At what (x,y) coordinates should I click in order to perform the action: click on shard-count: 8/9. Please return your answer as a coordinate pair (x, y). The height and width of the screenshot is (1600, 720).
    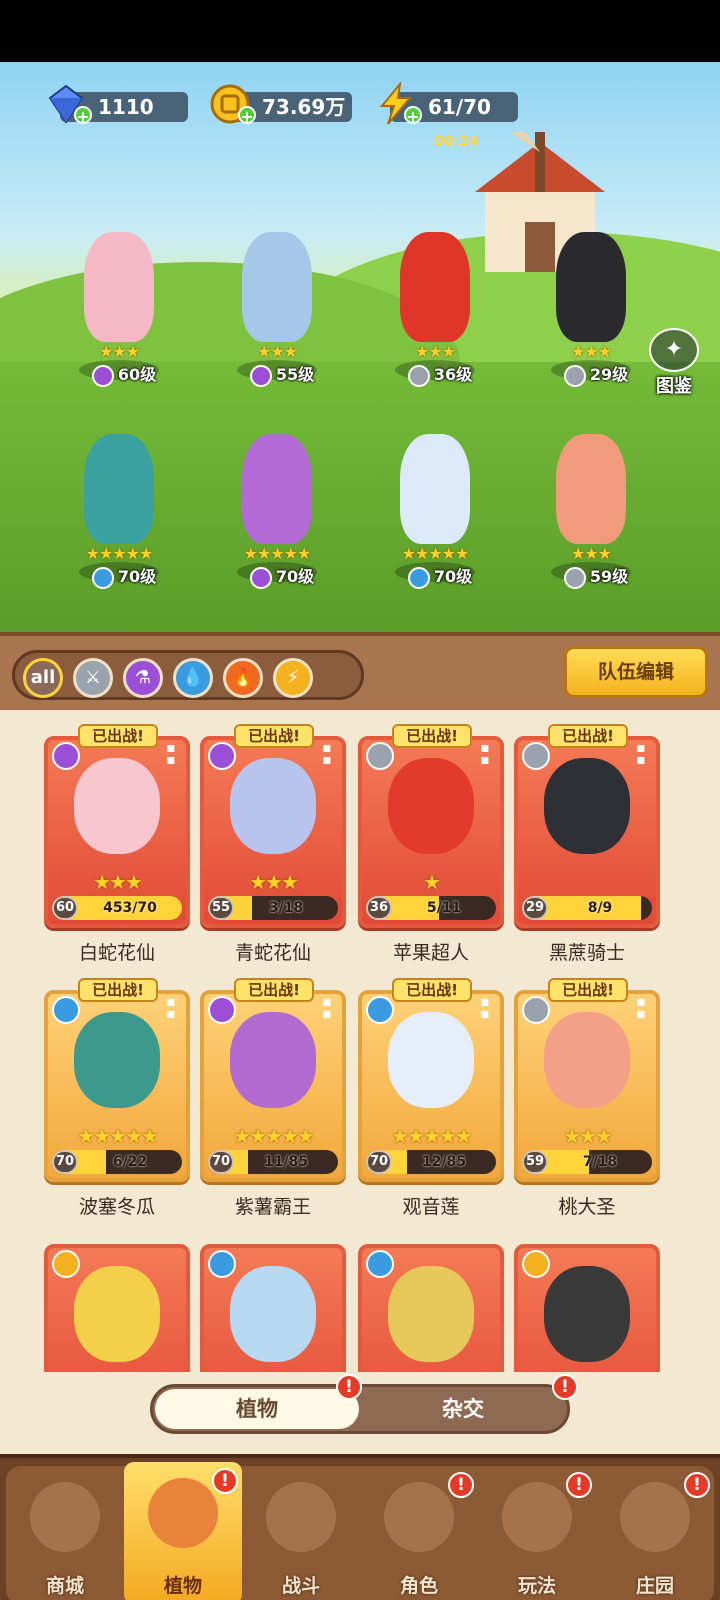
    Looking at the image, I should click on (600, 908).